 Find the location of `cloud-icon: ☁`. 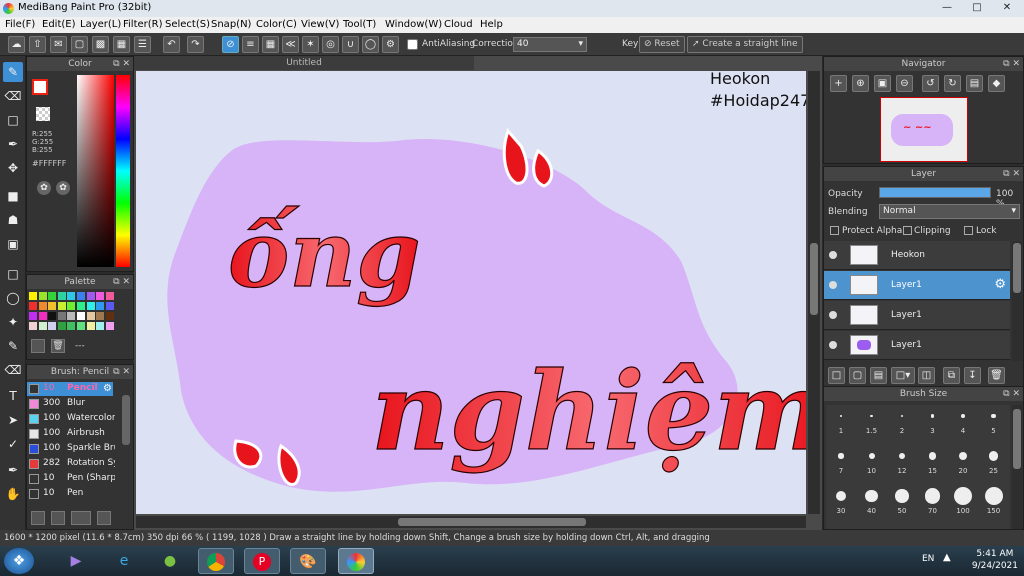

cloud-icon: ☁ is located at coordinates (16, 44).